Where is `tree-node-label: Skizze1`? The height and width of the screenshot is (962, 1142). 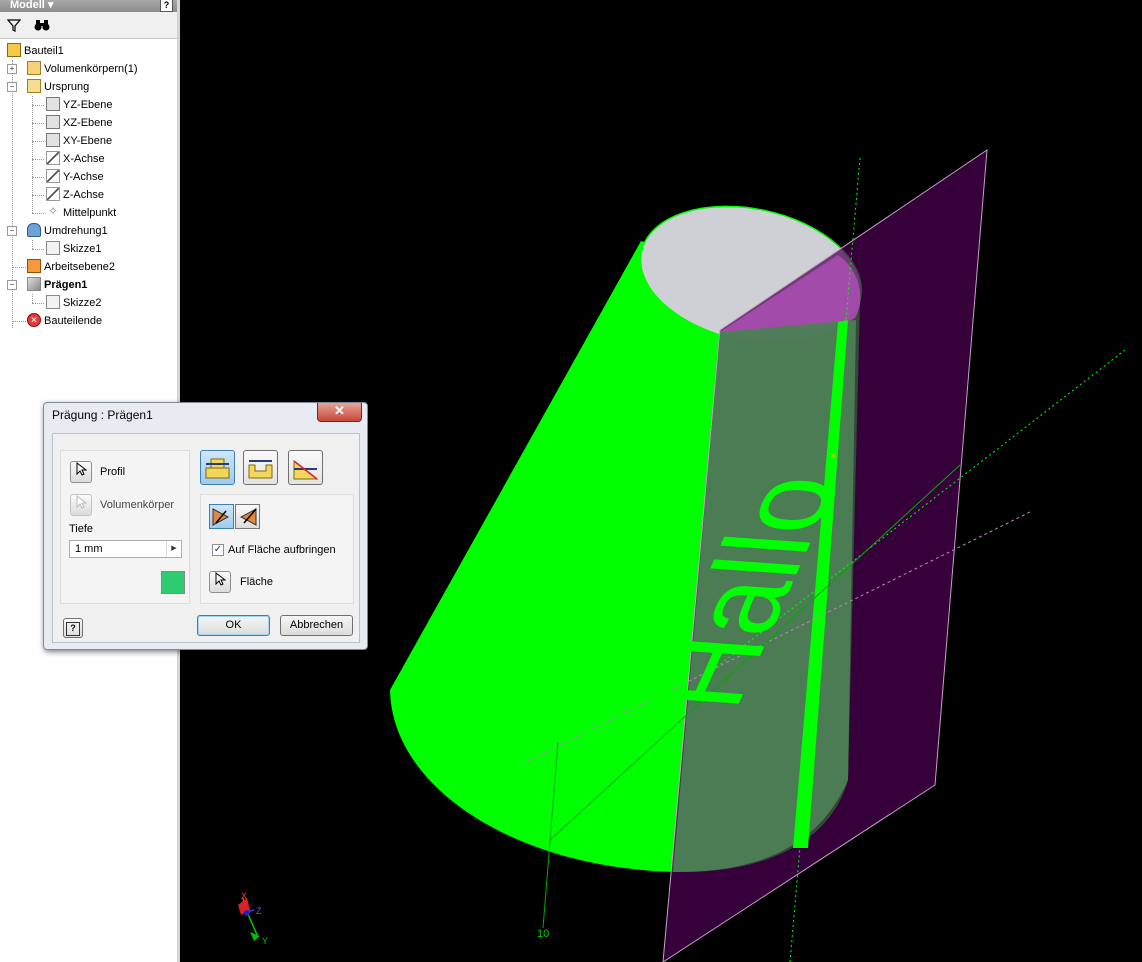 tree-node-label: Skizze1 is located at coordinates (82, 249).